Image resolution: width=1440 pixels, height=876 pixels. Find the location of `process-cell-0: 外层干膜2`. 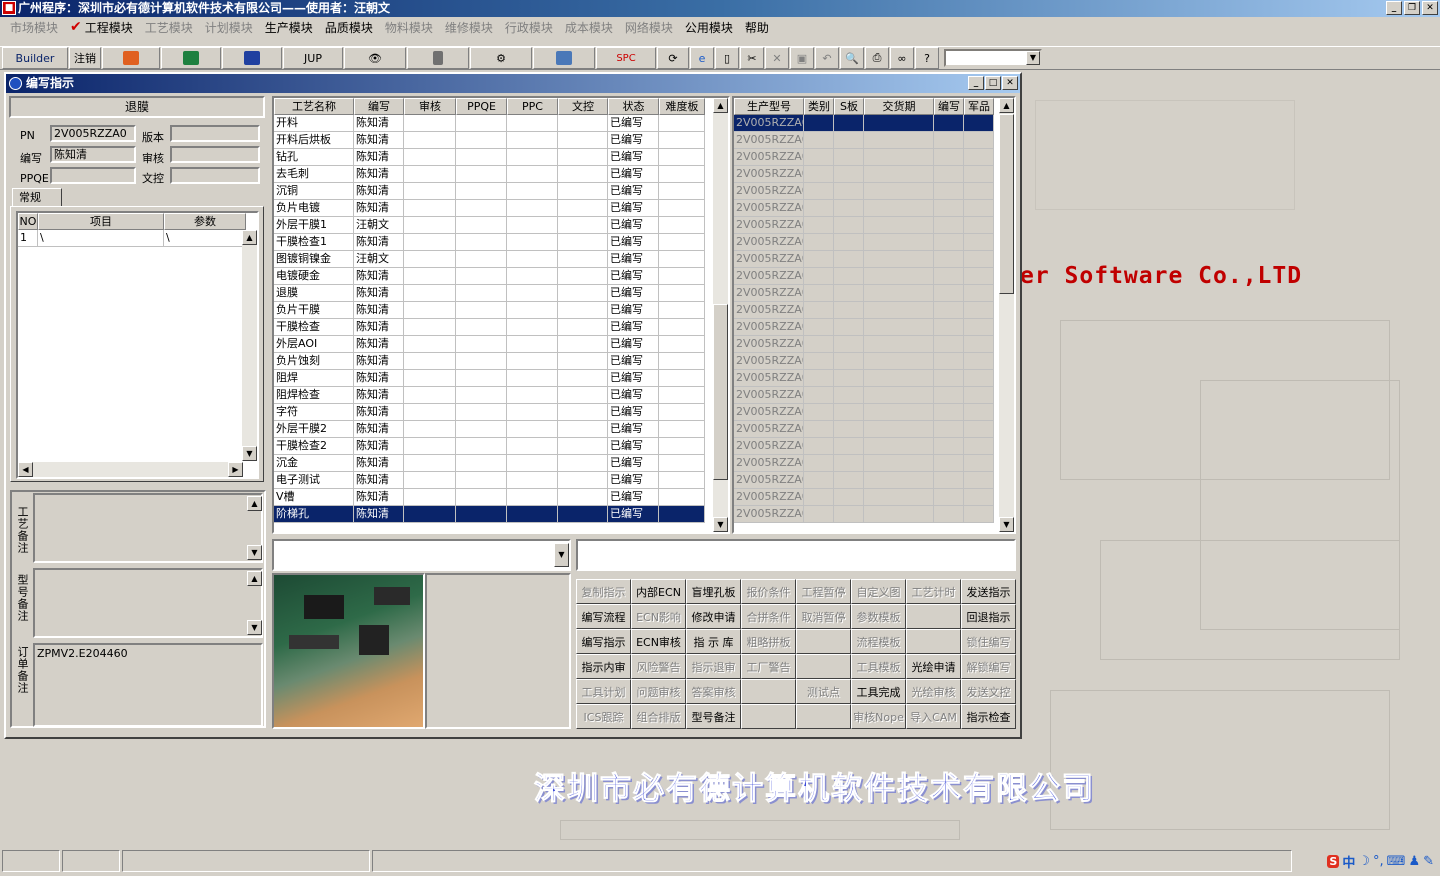

process-cell-0: 外层干膜2 is located at coordinates (314, 429).